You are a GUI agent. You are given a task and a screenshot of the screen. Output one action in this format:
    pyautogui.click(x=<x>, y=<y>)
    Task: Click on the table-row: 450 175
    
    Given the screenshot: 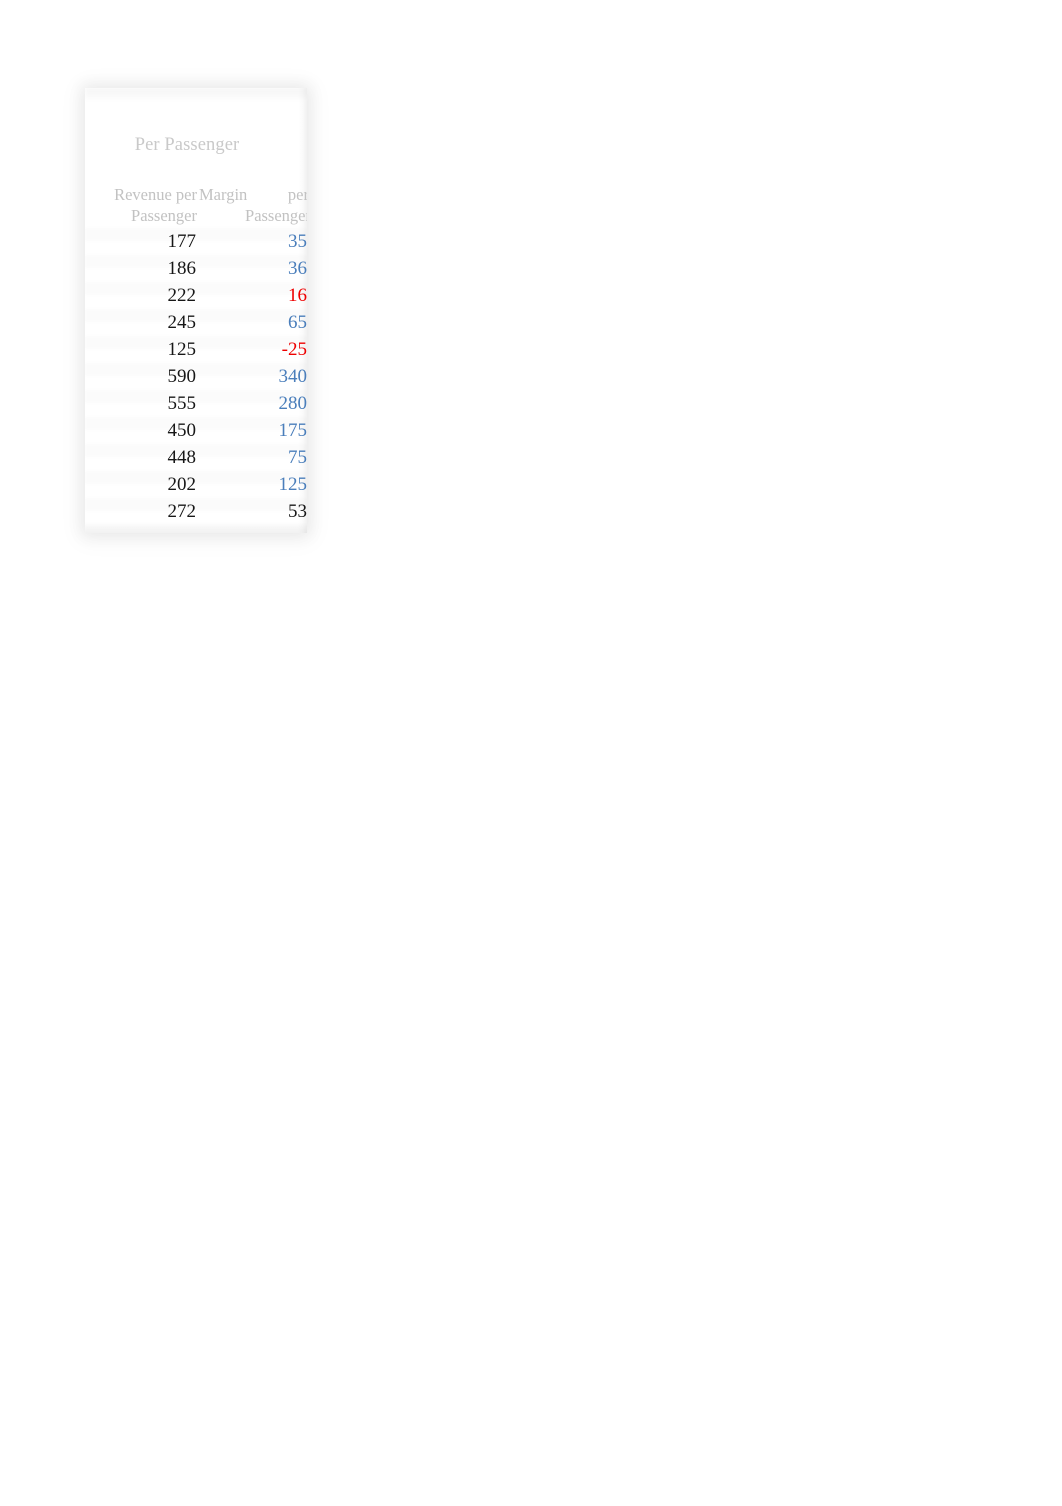 What is the action you would take?
    pyautogui.click(x=196, y=430)
    